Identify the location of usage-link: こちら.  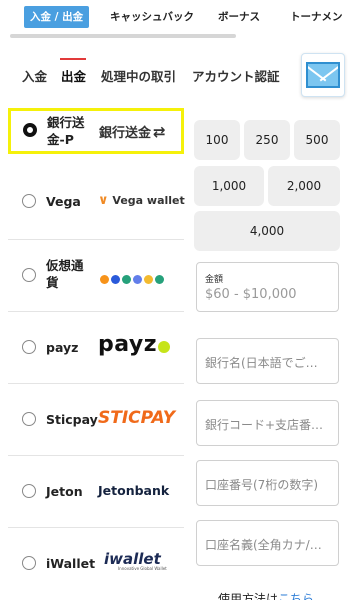
(296, 596).